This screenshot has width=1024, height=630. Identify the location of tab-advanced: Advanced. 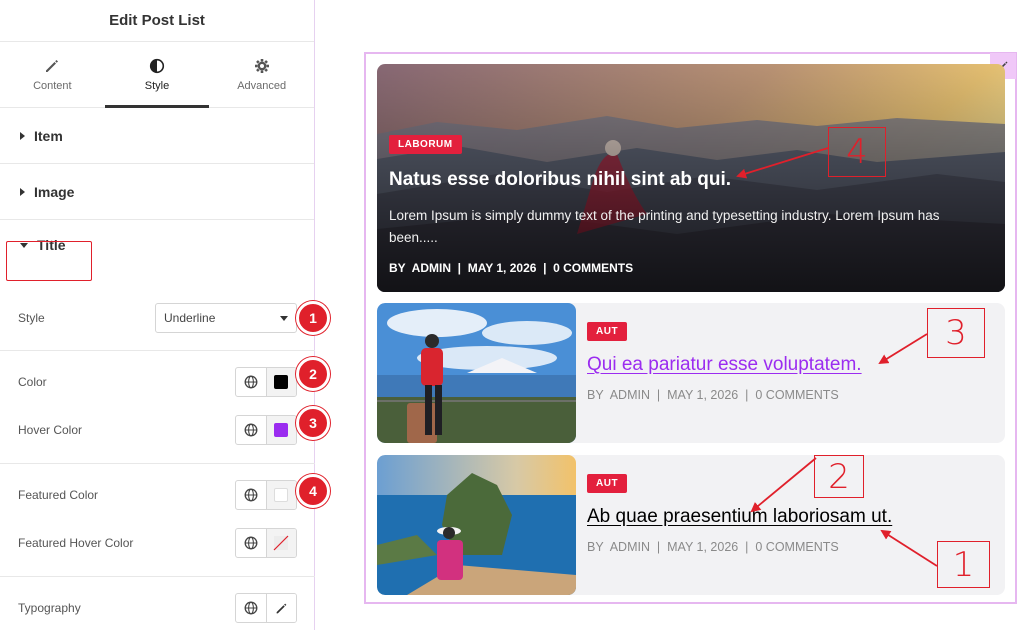
(261, 74).